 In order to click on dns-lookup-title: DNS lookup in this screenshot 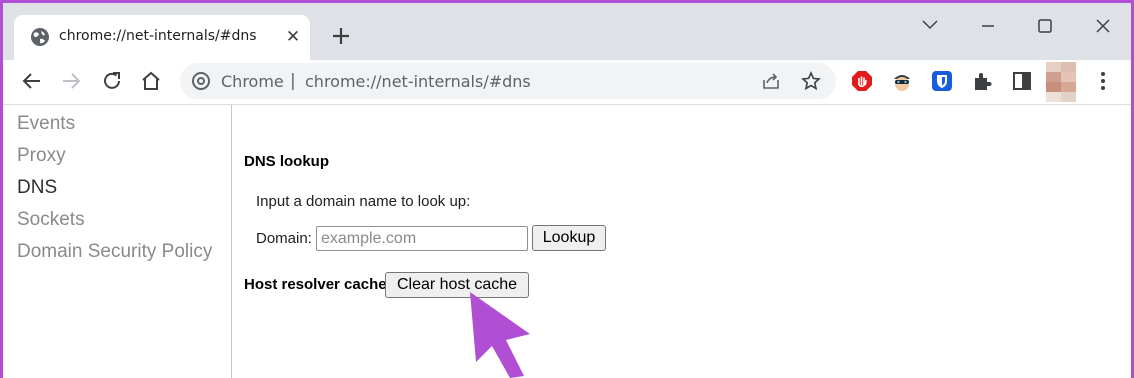, I will do `click(286, 161)`.